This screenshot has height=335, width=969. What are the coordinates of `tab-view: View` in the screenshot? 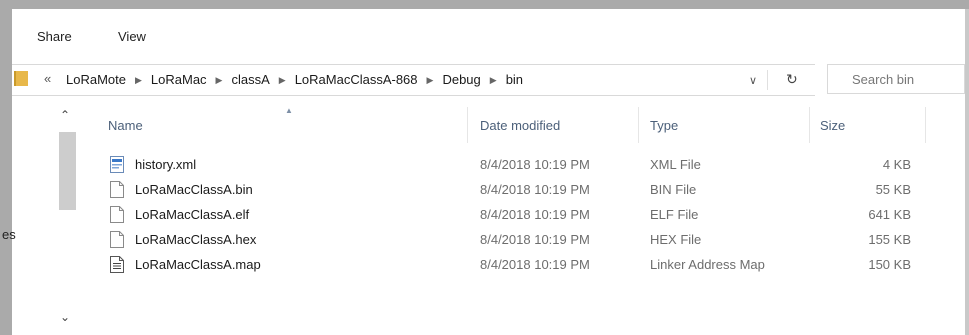 It's located at (132, 36).